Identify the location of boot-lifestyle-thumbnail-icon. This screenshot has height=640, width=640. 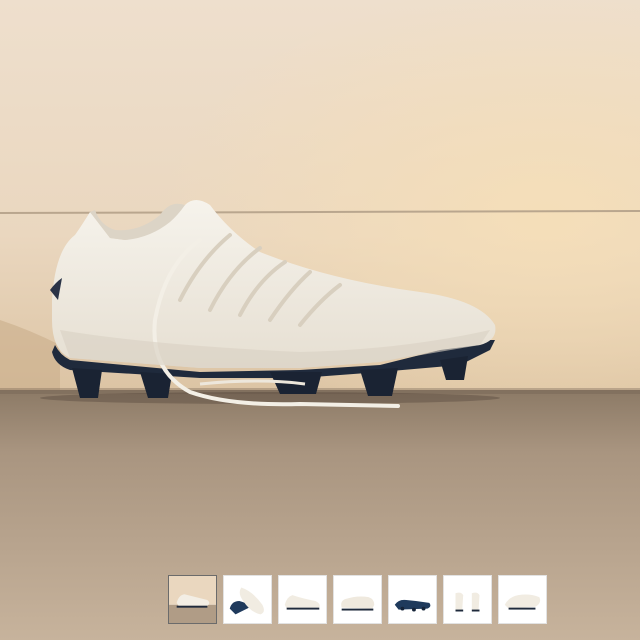
(192, 599).